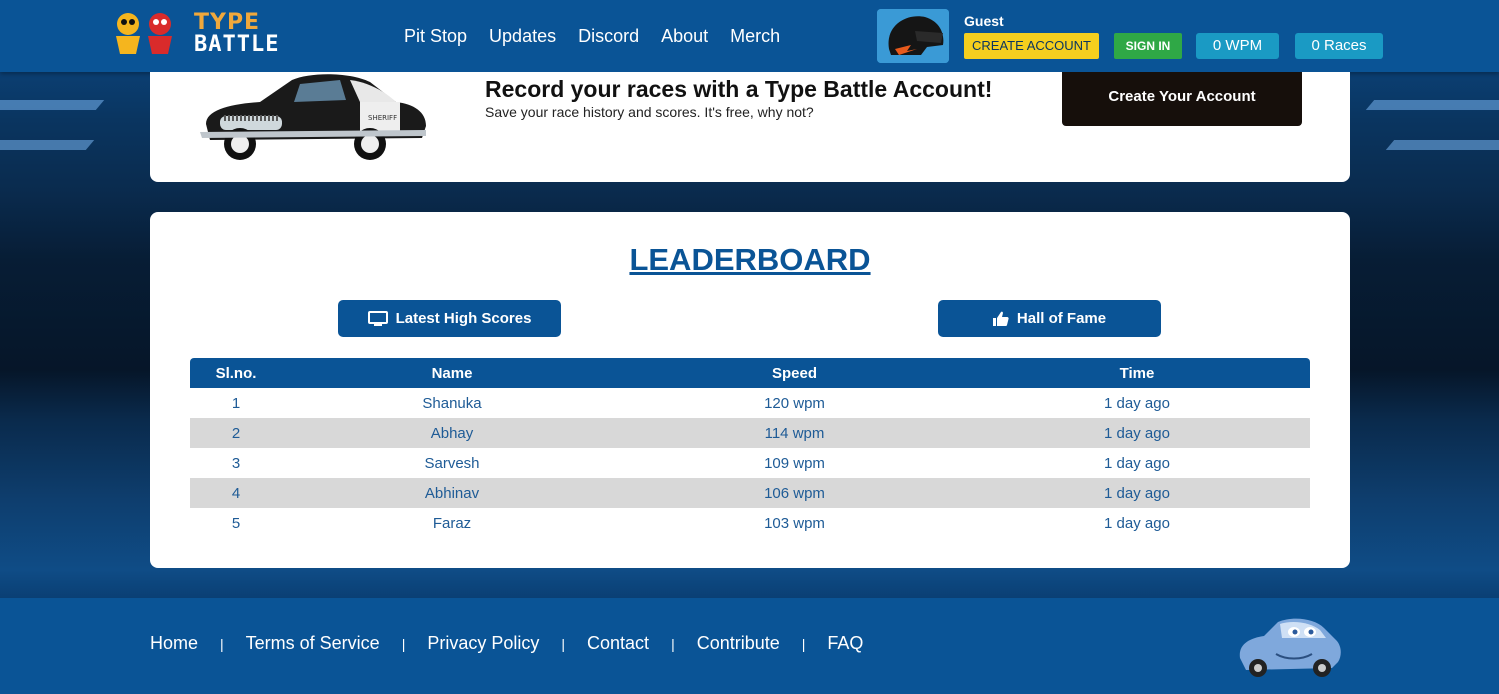 The width and height of the screenshot is (1499, 694). I want to click on name-cell: Abhinav, so click(452, 493).